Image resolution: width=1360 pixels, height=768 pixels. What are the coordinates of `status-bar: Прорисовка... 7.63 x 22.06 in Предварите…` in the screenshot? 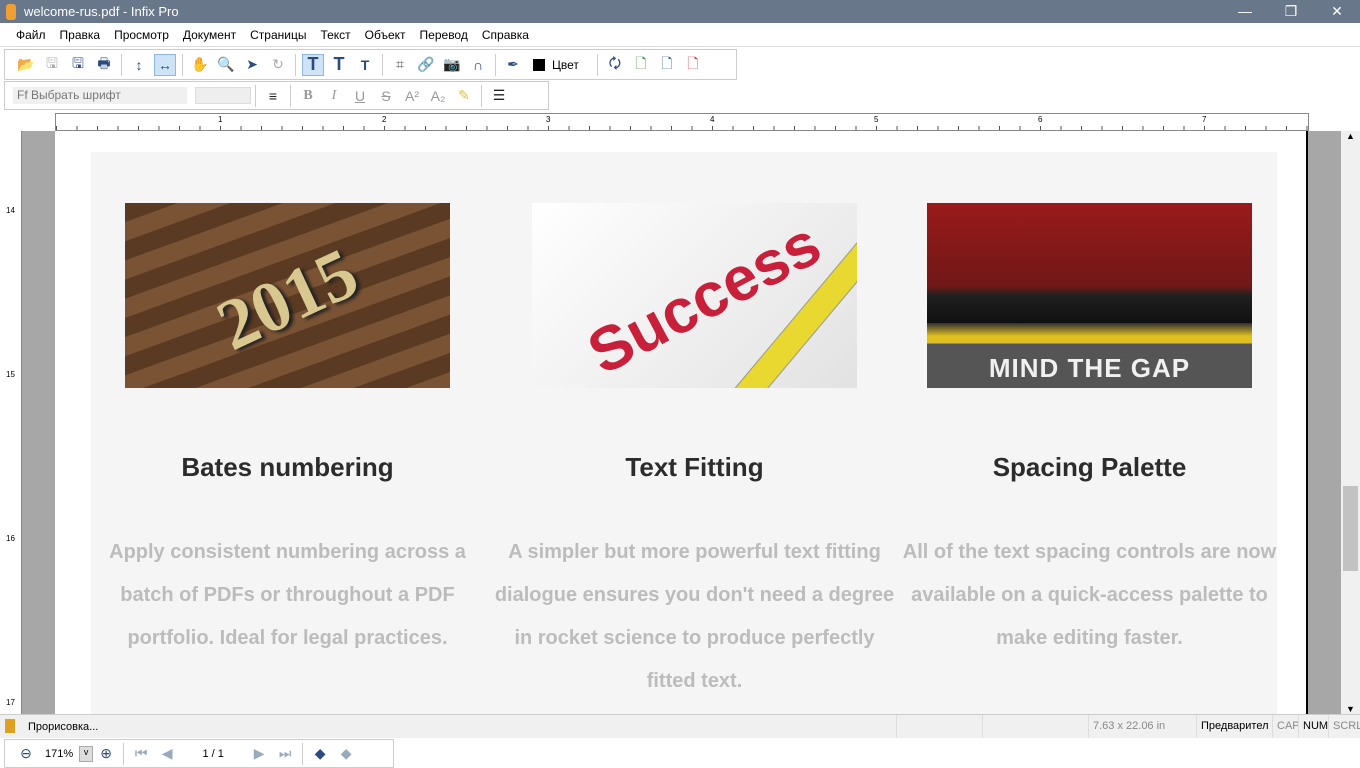 It's located at (680, 726).